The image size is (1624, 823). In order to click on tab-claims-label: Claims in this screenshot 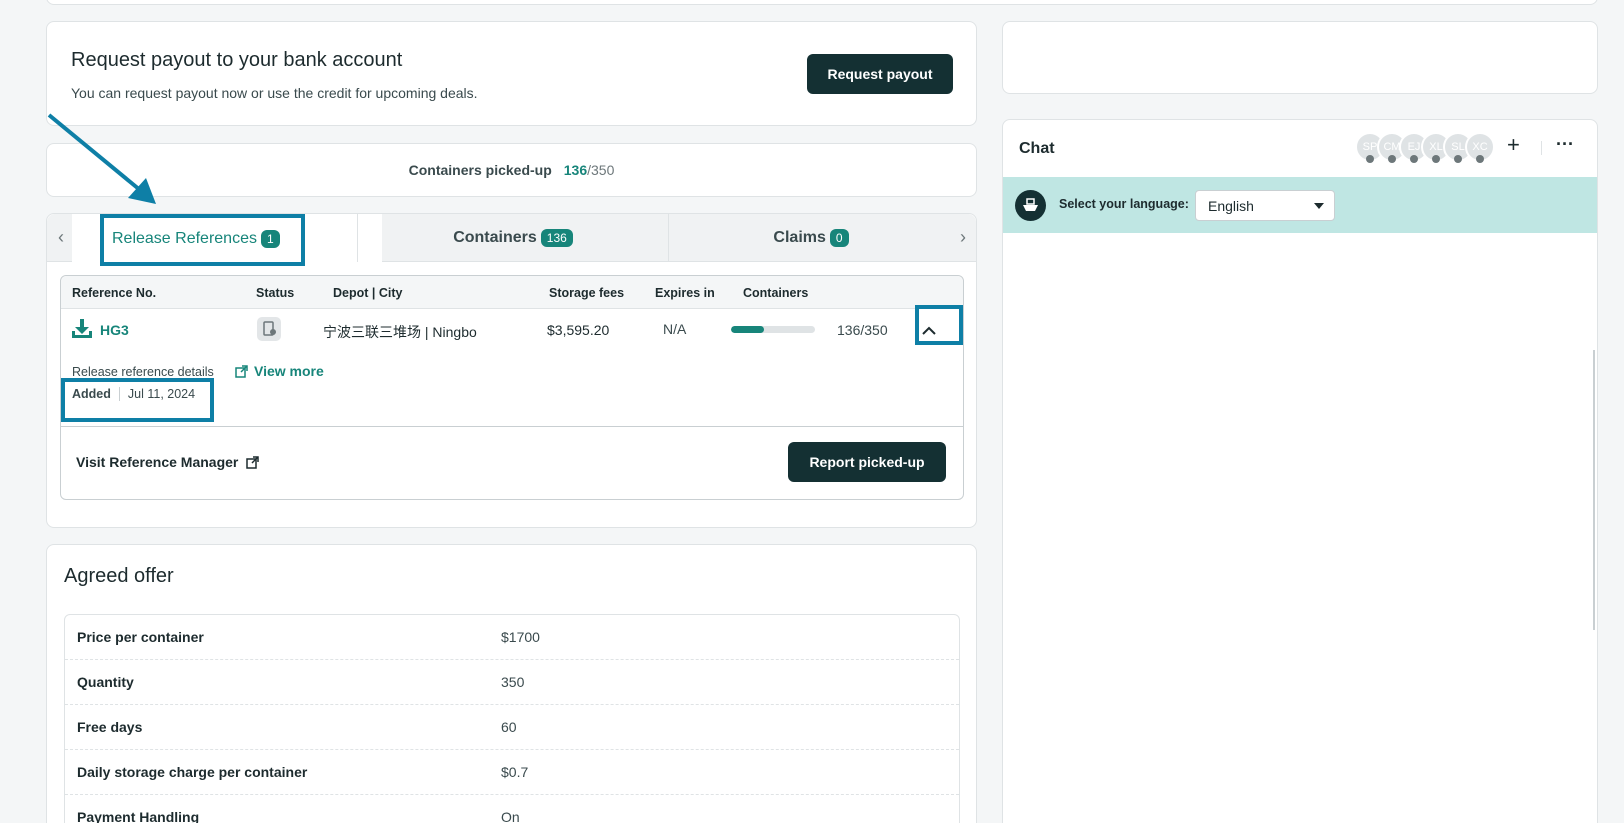, I will do `click(799, 237)`.